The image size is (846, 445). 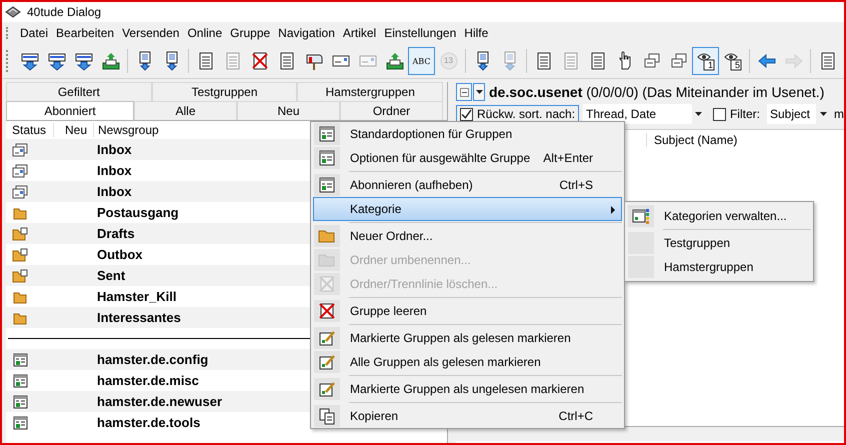 What do you see at coordinates (467, 185) in the screenshot?
I see `menu-item: Abonnieren (aufheben) Ctrl+S` at bounding box center [467, 185].